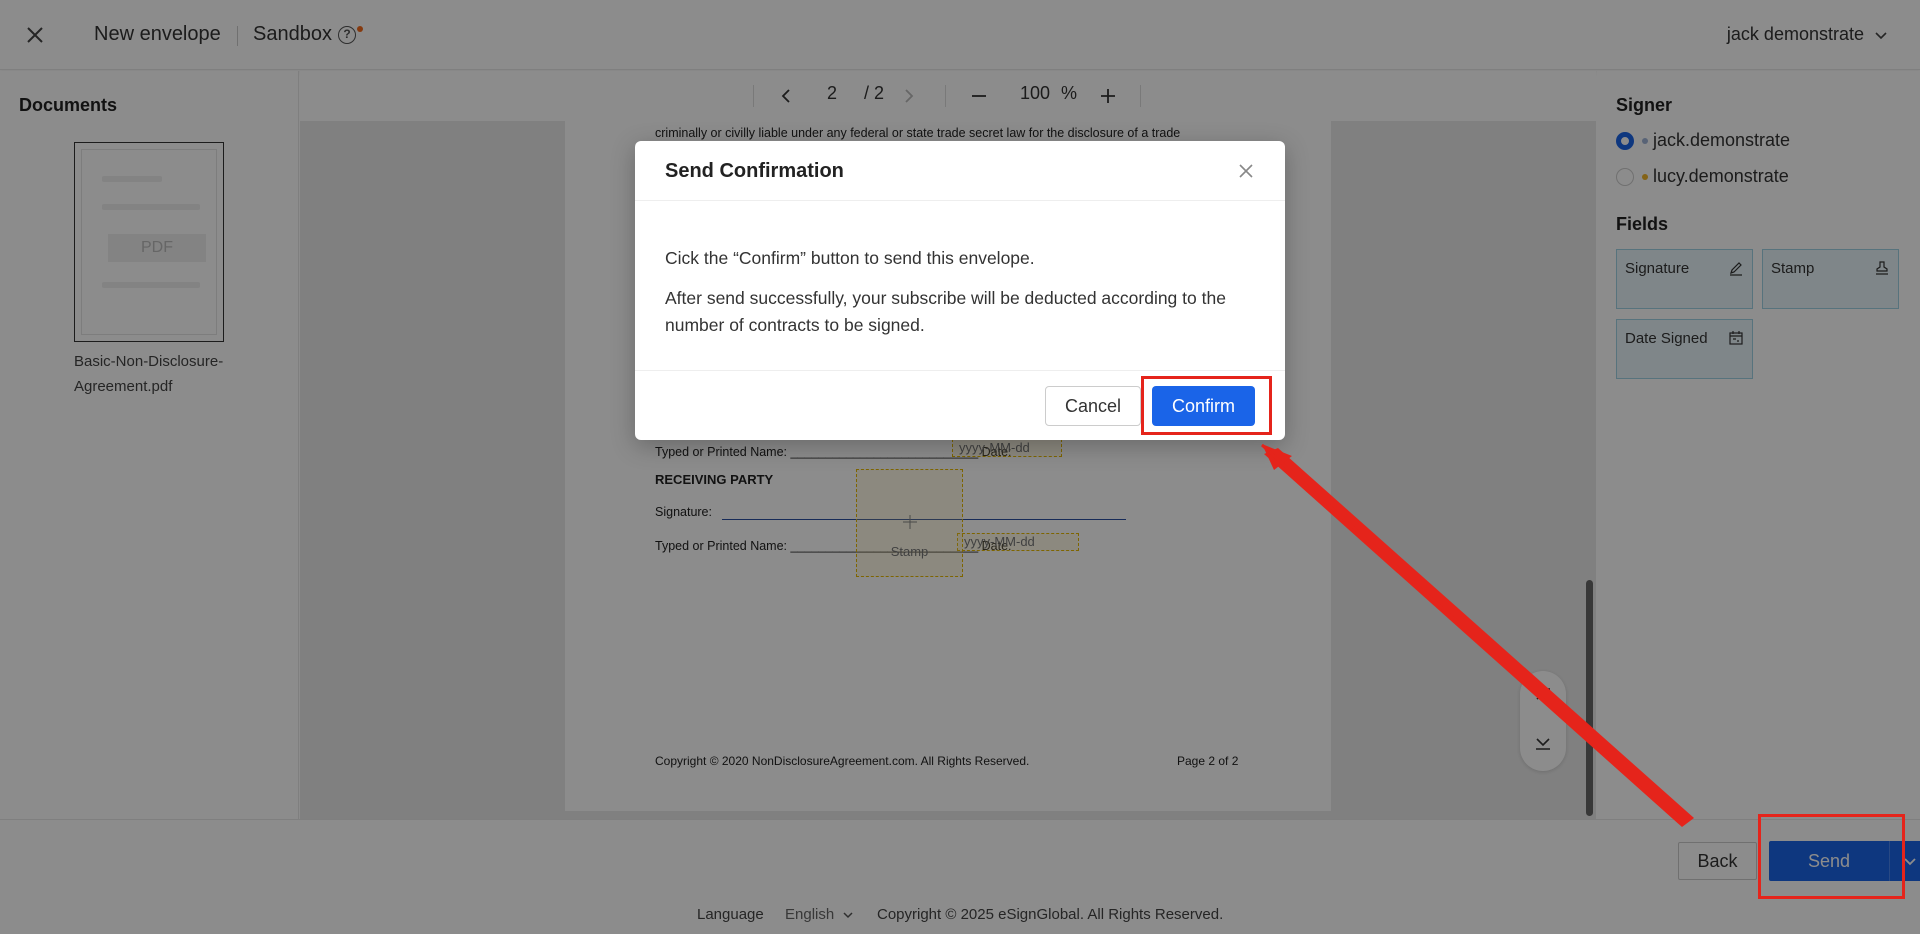  Describe the element at coordinates (1831, 856) in the screenshot. I see `send-highlight-box` at that location.